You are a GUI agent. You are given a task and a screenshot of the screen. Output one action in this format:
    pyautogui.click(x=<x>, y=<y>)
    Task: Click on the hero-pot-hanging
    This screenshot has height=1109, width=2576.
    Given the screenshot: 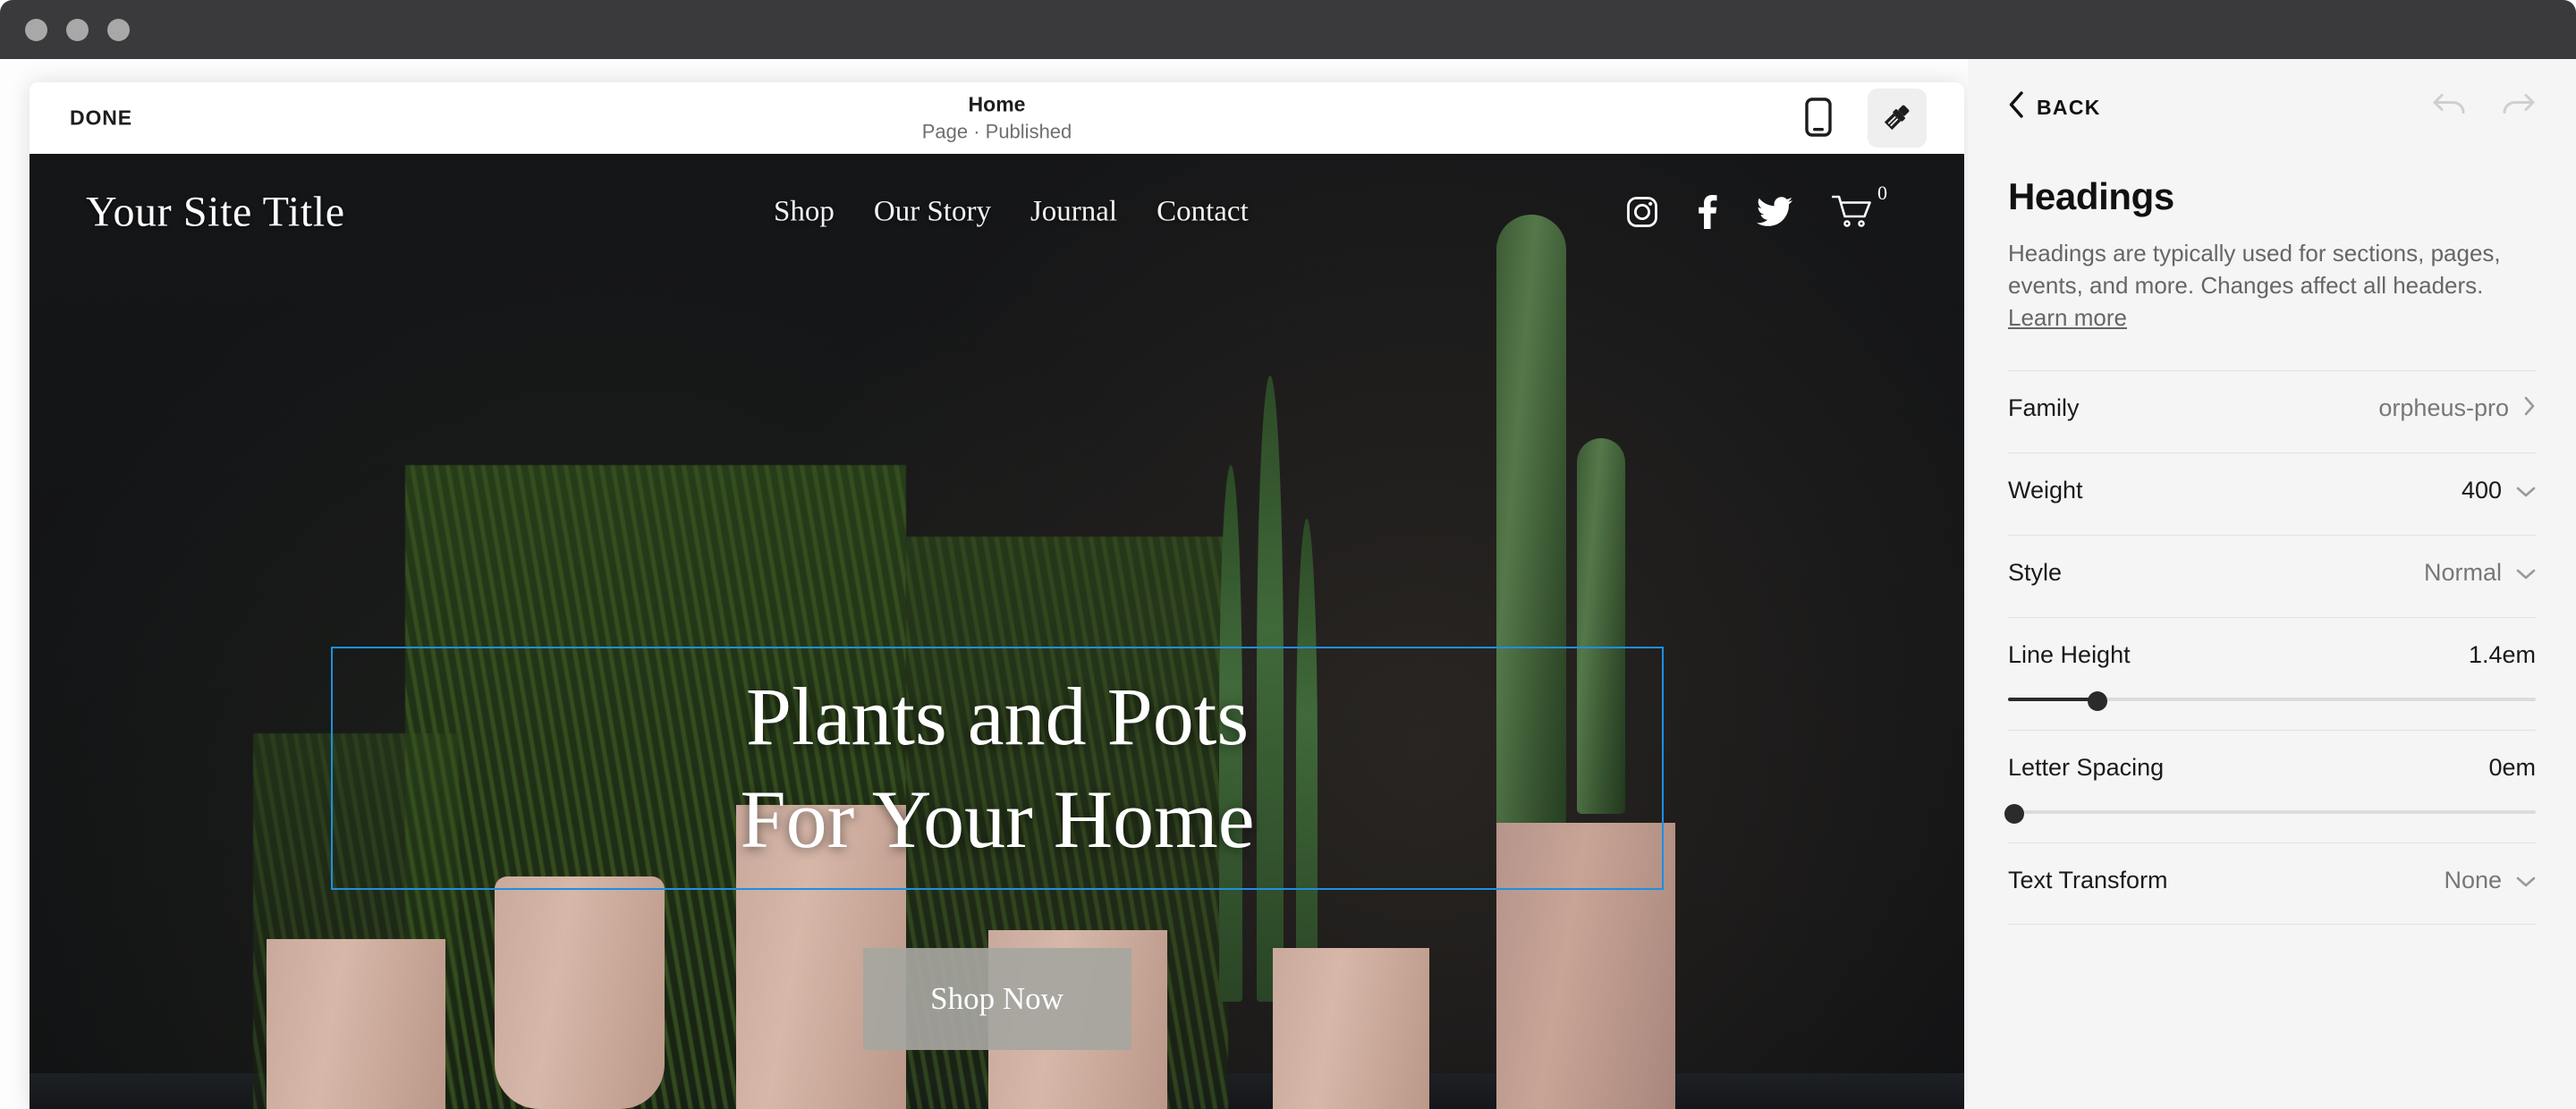 What is the action you would take?
    pyautogui.click(x=580, y=992)
    